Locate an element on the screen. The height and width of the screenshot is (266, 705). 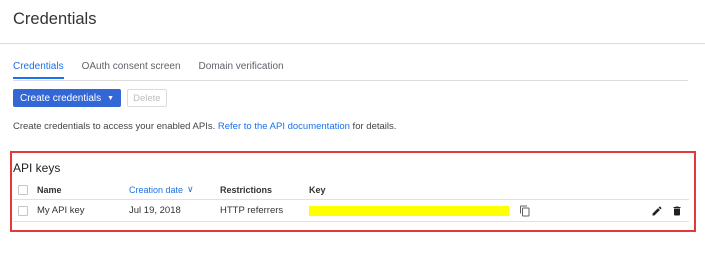
toolbar: Create credentials ▼ Delete is located at coordinates (90, 98).